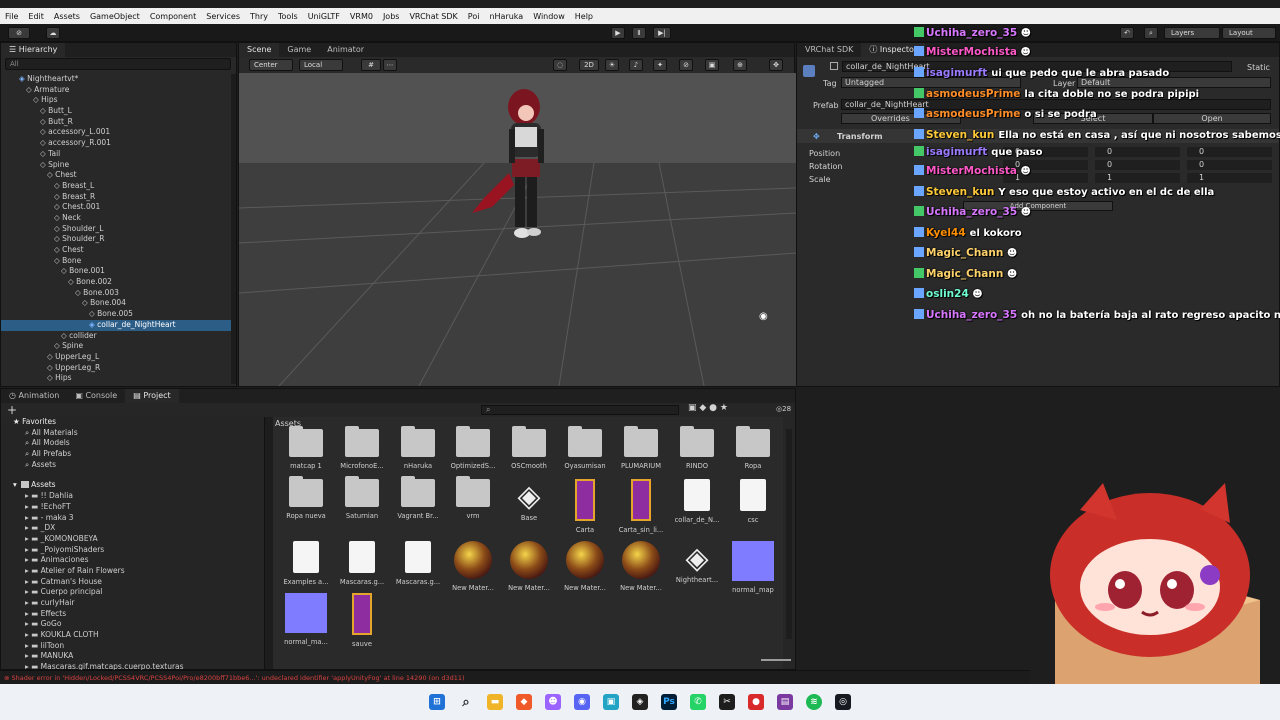 The image size is (1280, 720). What do you see at coordinates (669, 702) in the screenshot?
I see `photoshop-icon: Ps` at bounding box center [669, 702].